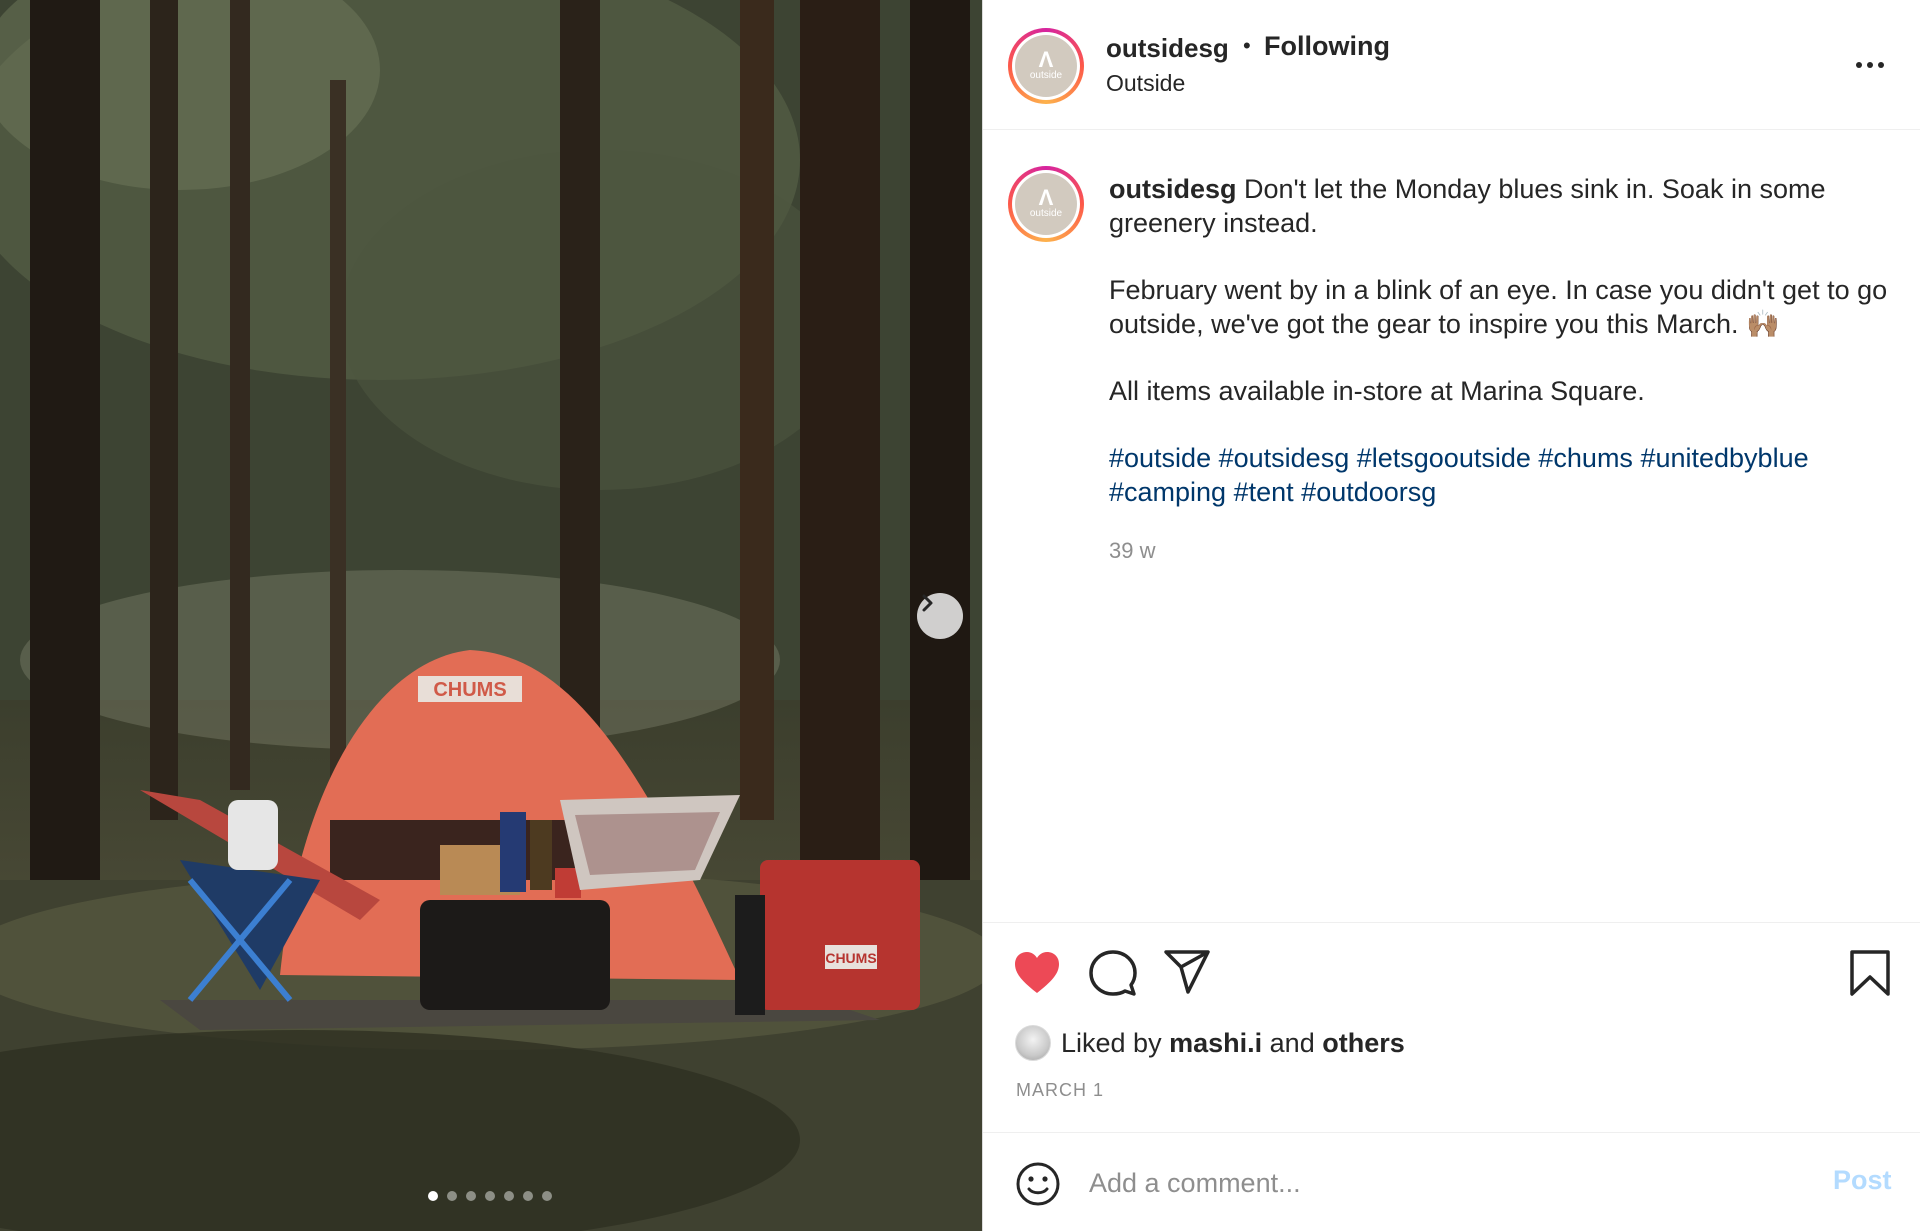 The image size is (1920, 1231). Describe the element at coordinates (1038, 1184) in the screenshot. I see `emoji-icon` at that location.